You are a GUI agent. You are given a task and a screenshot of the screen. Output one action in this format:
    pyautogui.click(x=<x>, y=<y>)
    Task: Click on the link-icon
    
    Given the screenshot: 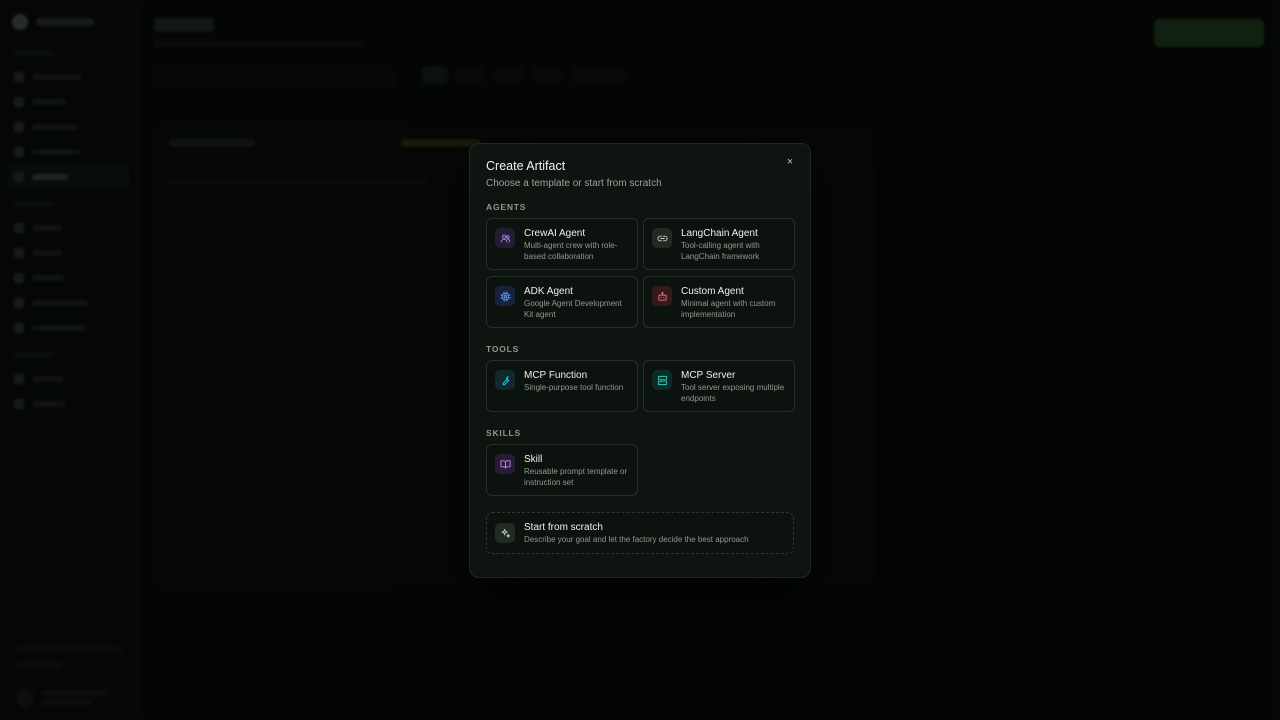 What is the action you would take?
    pyautogui.click(x=662, y=238)
    